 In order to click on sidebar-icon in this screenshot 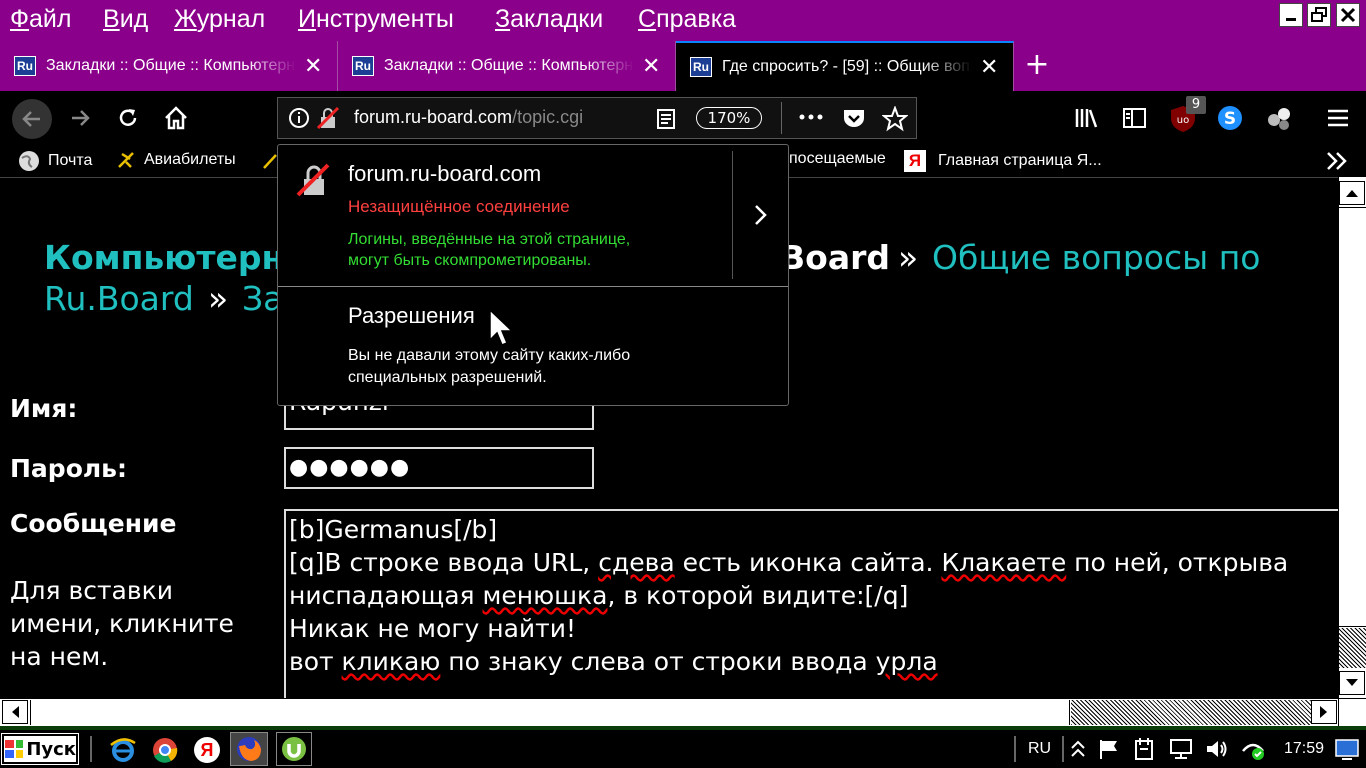, I will do `click(1135, 118)`.